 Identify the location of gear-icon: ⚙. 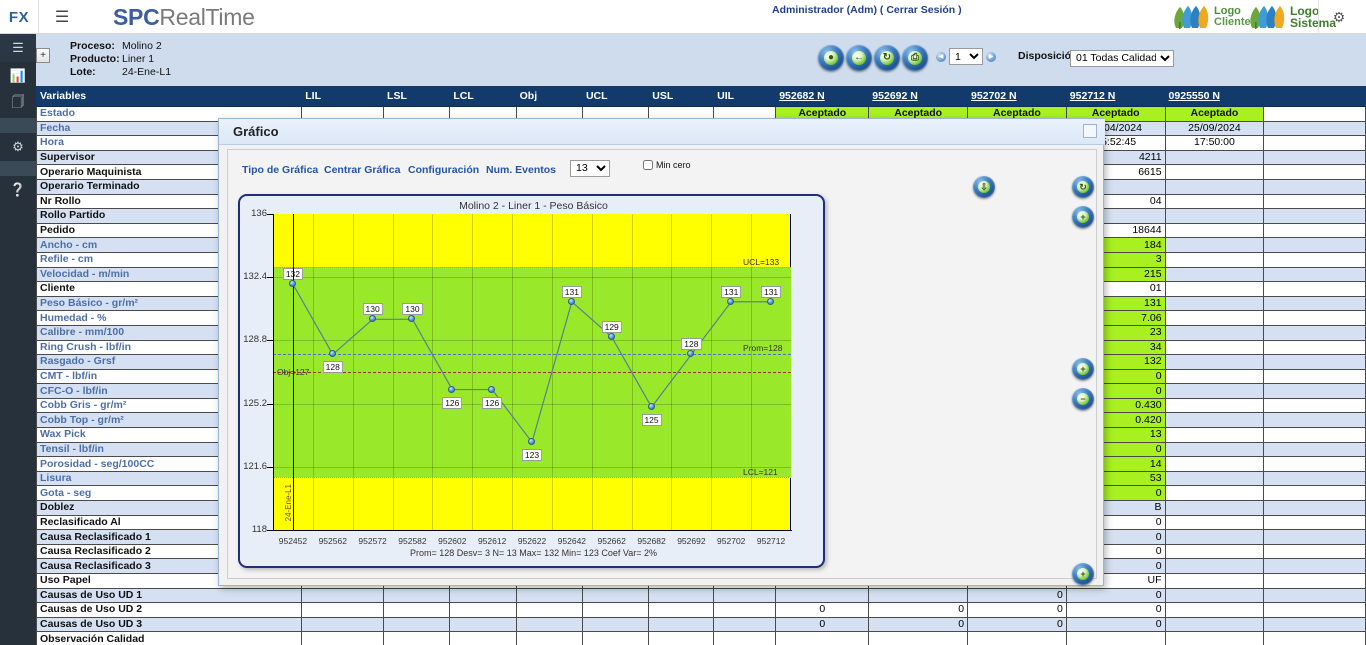
(1339, 18).